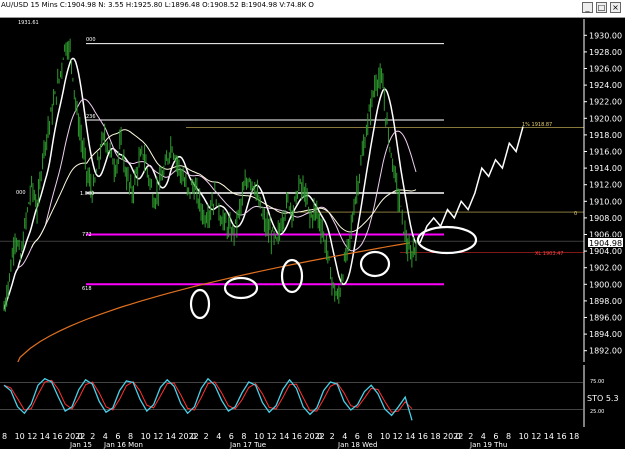  Describe the element at coordinates (549, 254) in the screenshot. I see `level-label-1903: XL 1903.47` at that location.